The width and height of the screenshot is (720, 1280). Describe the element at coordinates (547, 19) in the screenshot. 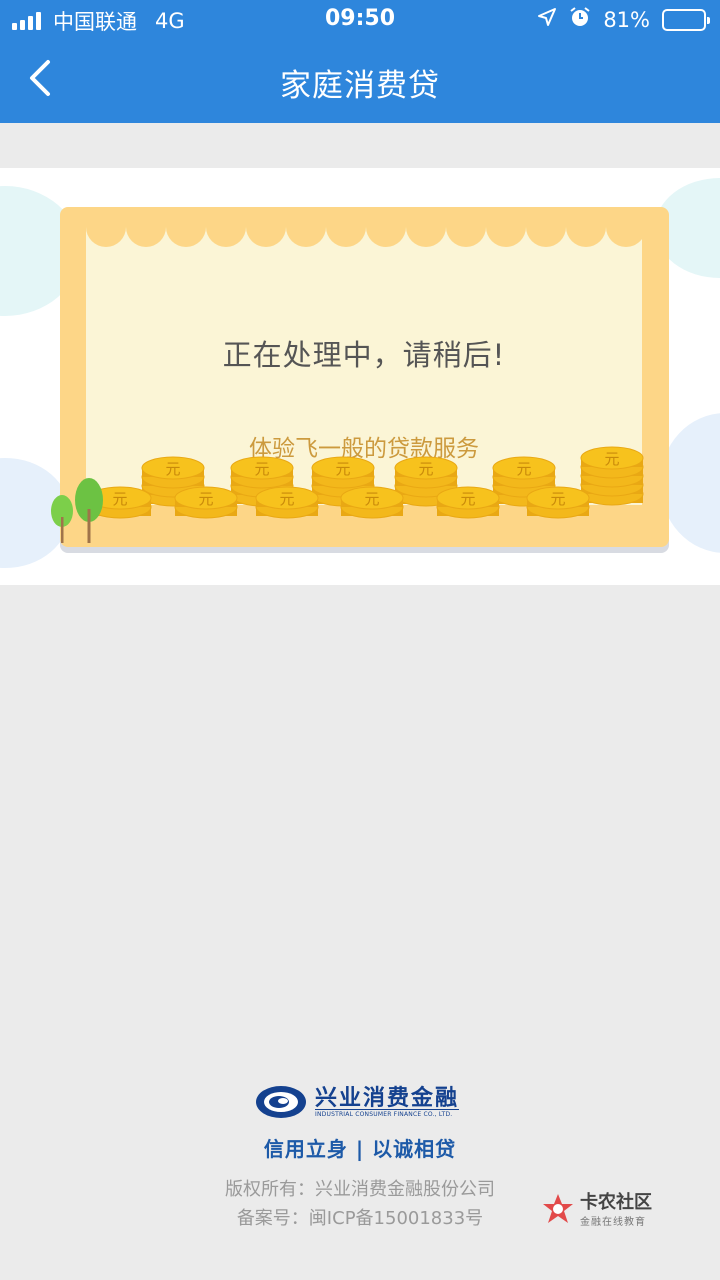

I see `location-icon` at that location.